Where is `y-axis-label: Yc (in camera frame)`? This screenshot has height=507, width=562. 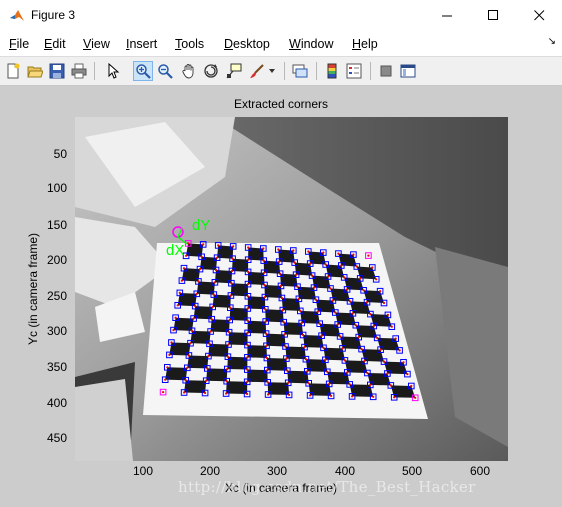
y-axis-label: Yc (in camera frame) is located at coordinates (33, 289).